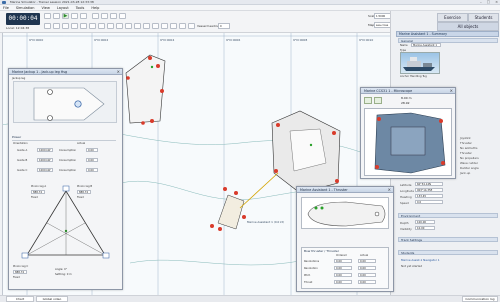  Describe the element at coordinates (95, 7) in the screenshot. I see `menu-help: Help` at that location.